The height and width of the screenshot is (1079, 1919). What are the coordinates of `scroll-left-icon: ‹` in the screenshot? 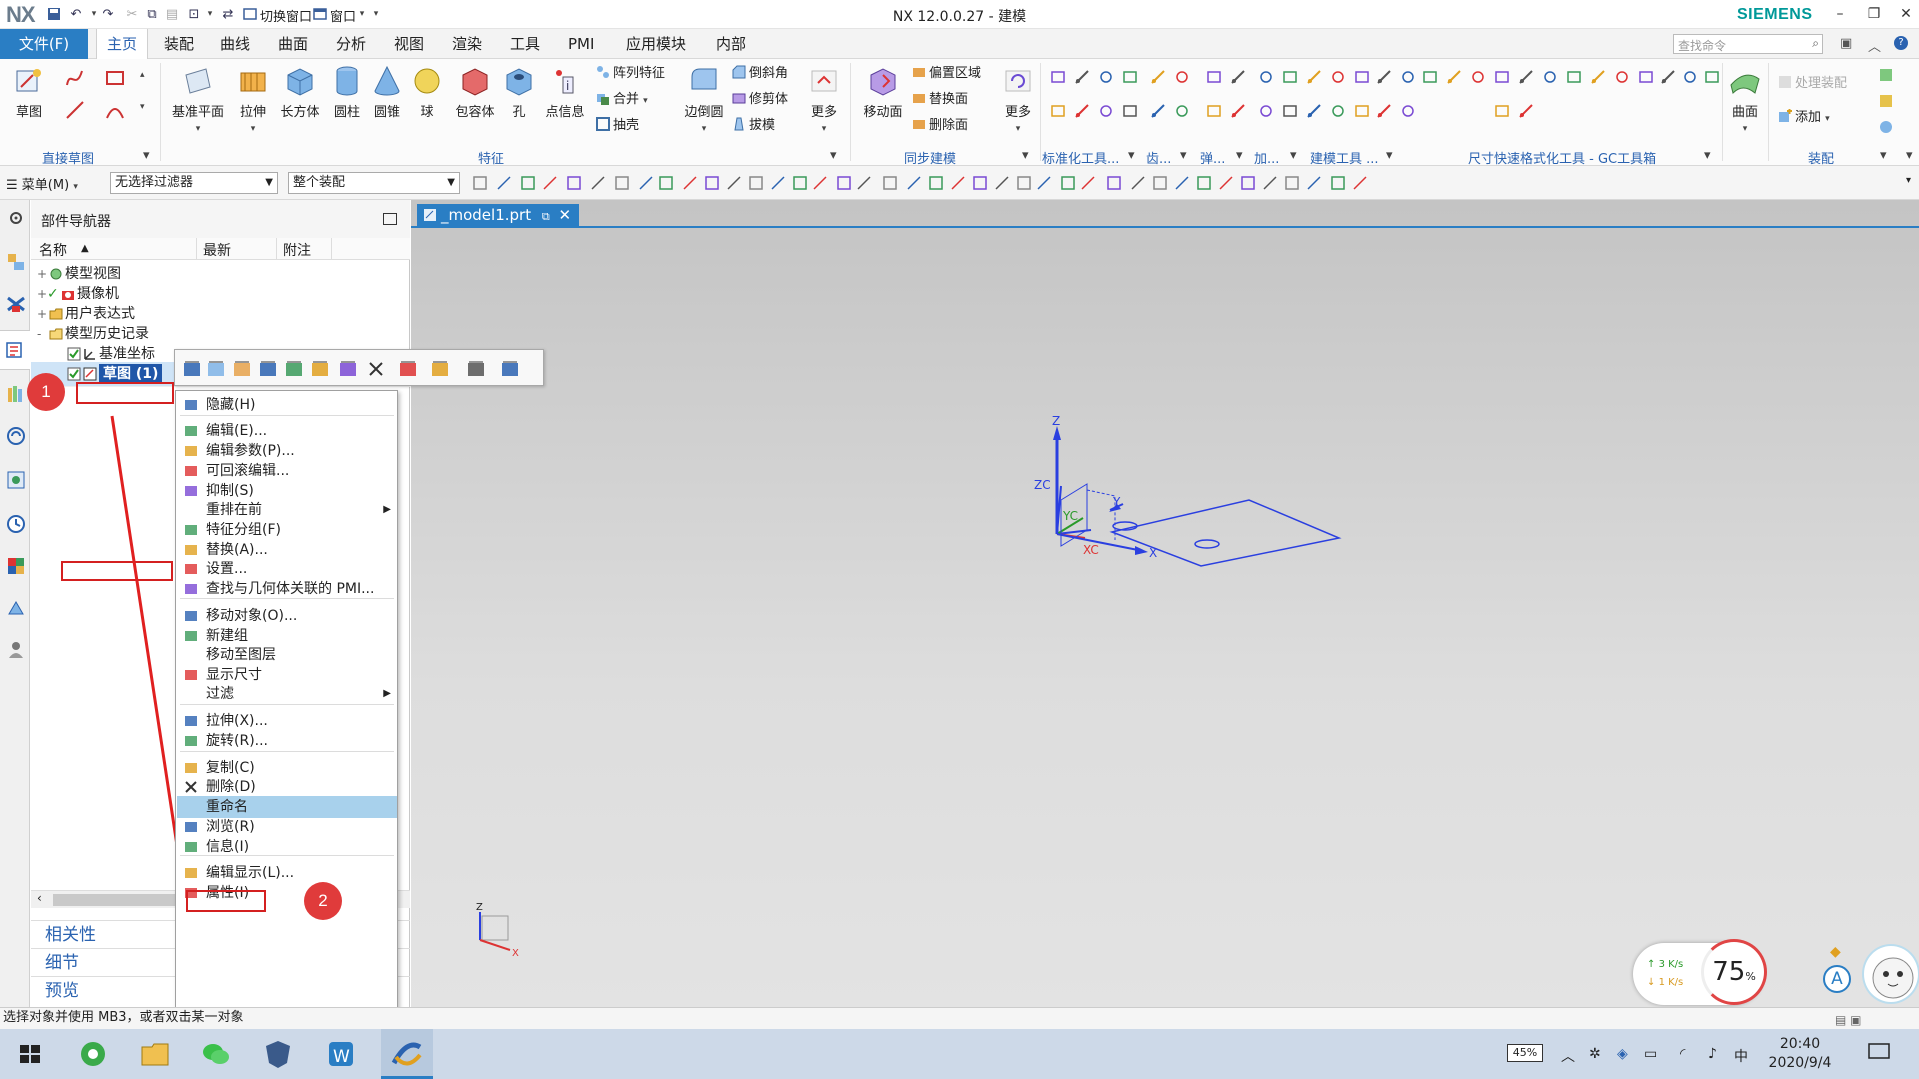 It's located at (39, 898).